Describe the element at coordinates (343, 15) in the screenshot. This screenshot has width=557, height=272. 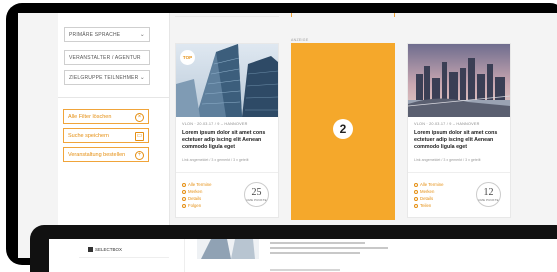
I see `ad-top-edge` at that location.